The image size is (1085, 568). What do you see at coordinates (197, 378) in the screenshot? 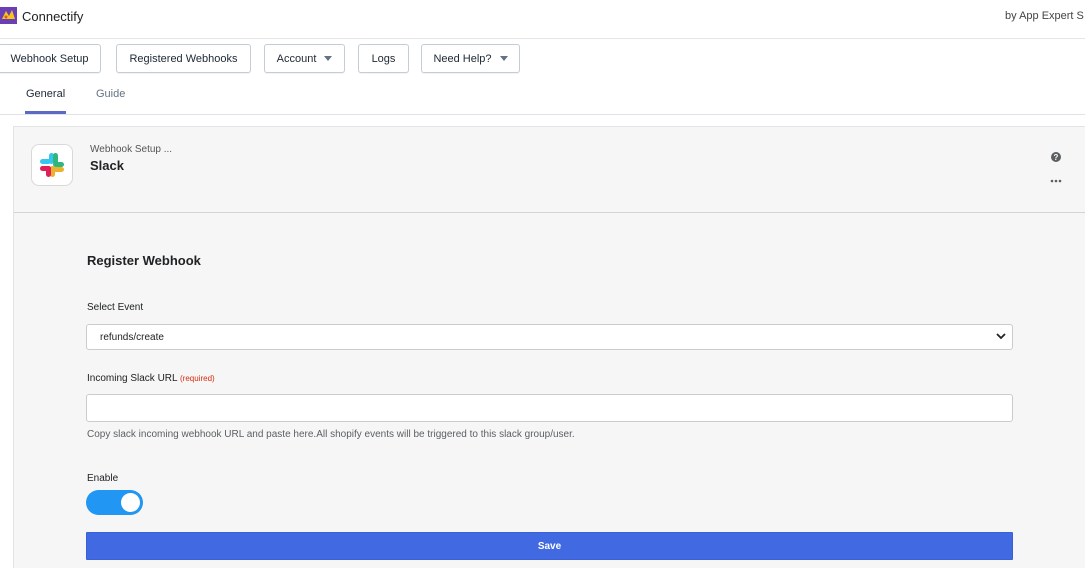
I see `required-note: (required)` at bounding box center [197, 378].